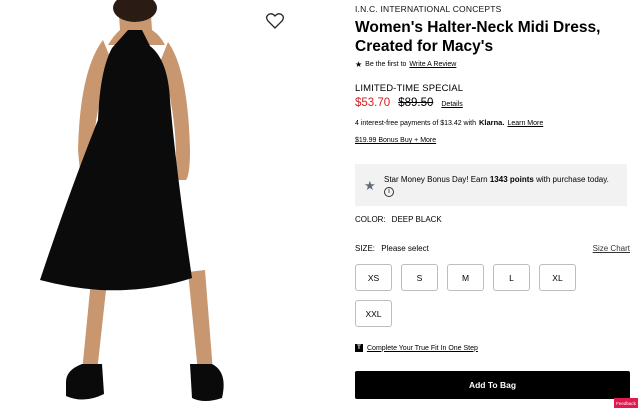 Image resolution: width=640 pixels, height=409 pixels. I want to click on color-value: DEEP BLACK, so click(416, 219).